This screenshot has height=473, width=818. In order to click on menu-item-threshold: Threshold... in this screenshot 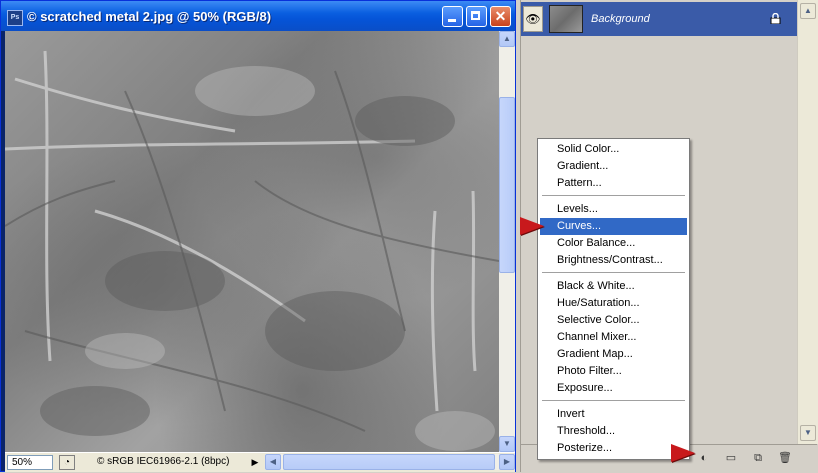, I will do `click(613, 431)`.